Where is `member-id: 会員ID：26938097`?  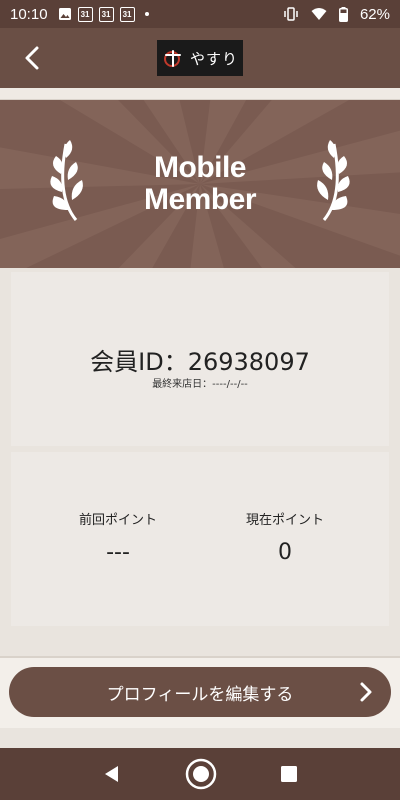 member-id: 会員ID：26938097 is located at coordinates (200, 362).